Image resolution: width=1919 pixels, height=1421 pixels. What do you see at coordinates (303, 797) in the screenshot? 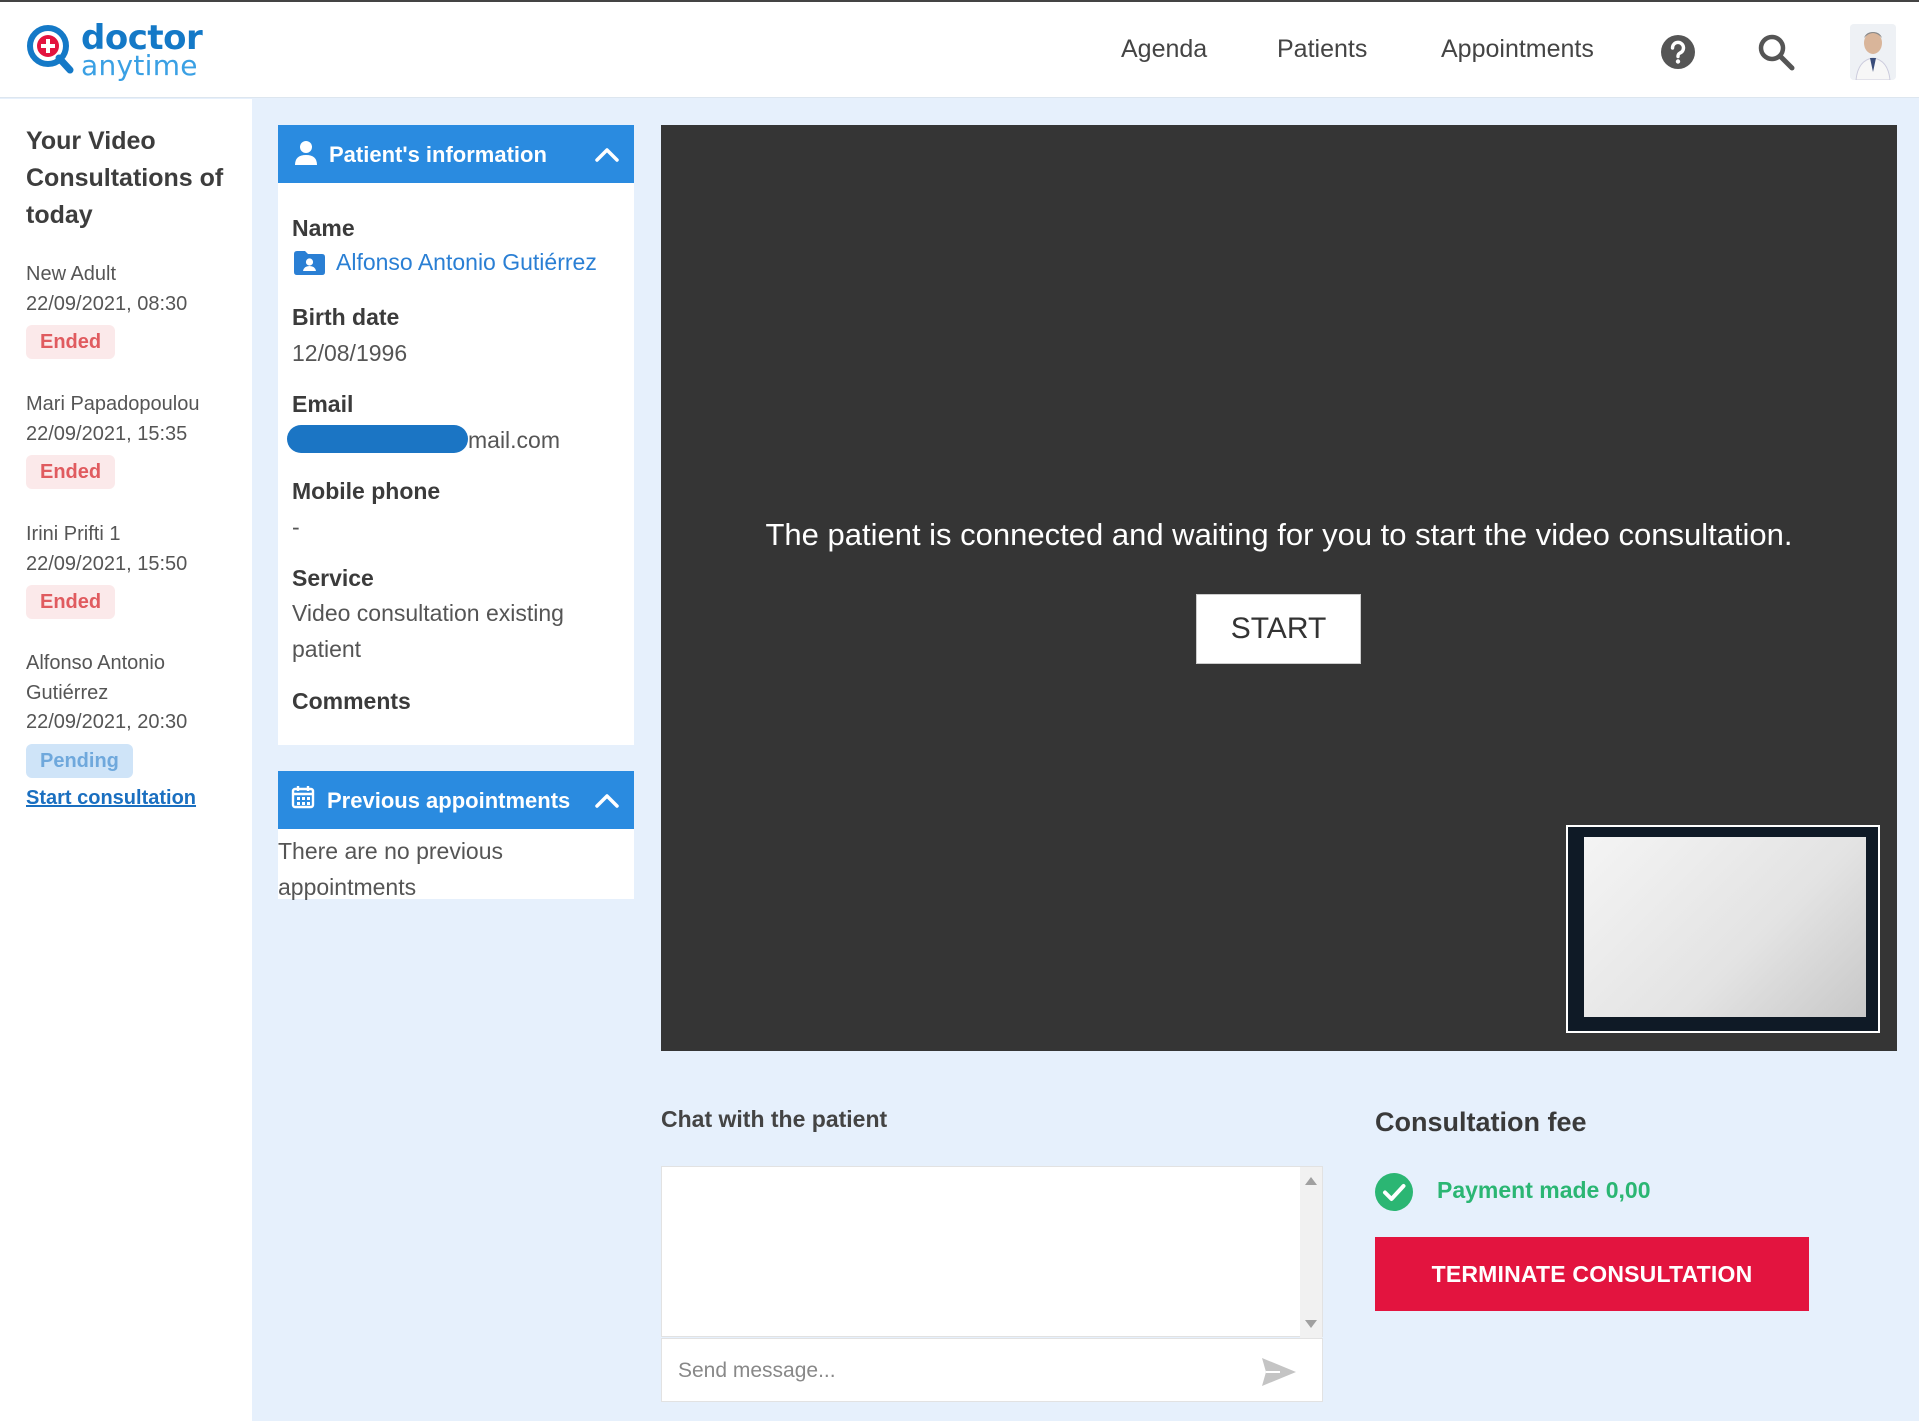
I see `calendar-icon` at bounding box center [303, 797].